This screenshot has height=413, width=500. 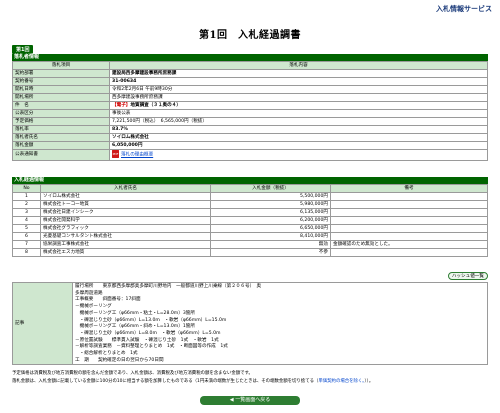 I want to click on bid-history-header: 入札経過情報, so click(x=250, y=180).